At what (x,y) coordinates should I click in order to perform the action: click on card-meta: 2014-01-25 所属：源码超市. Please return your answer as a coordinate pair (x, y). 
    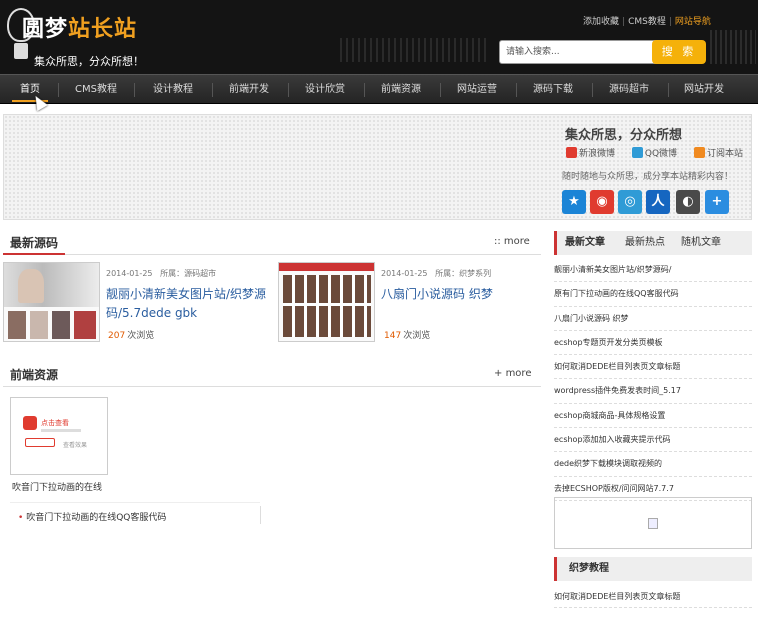
    Looking at the image, I should click on (161, 273).